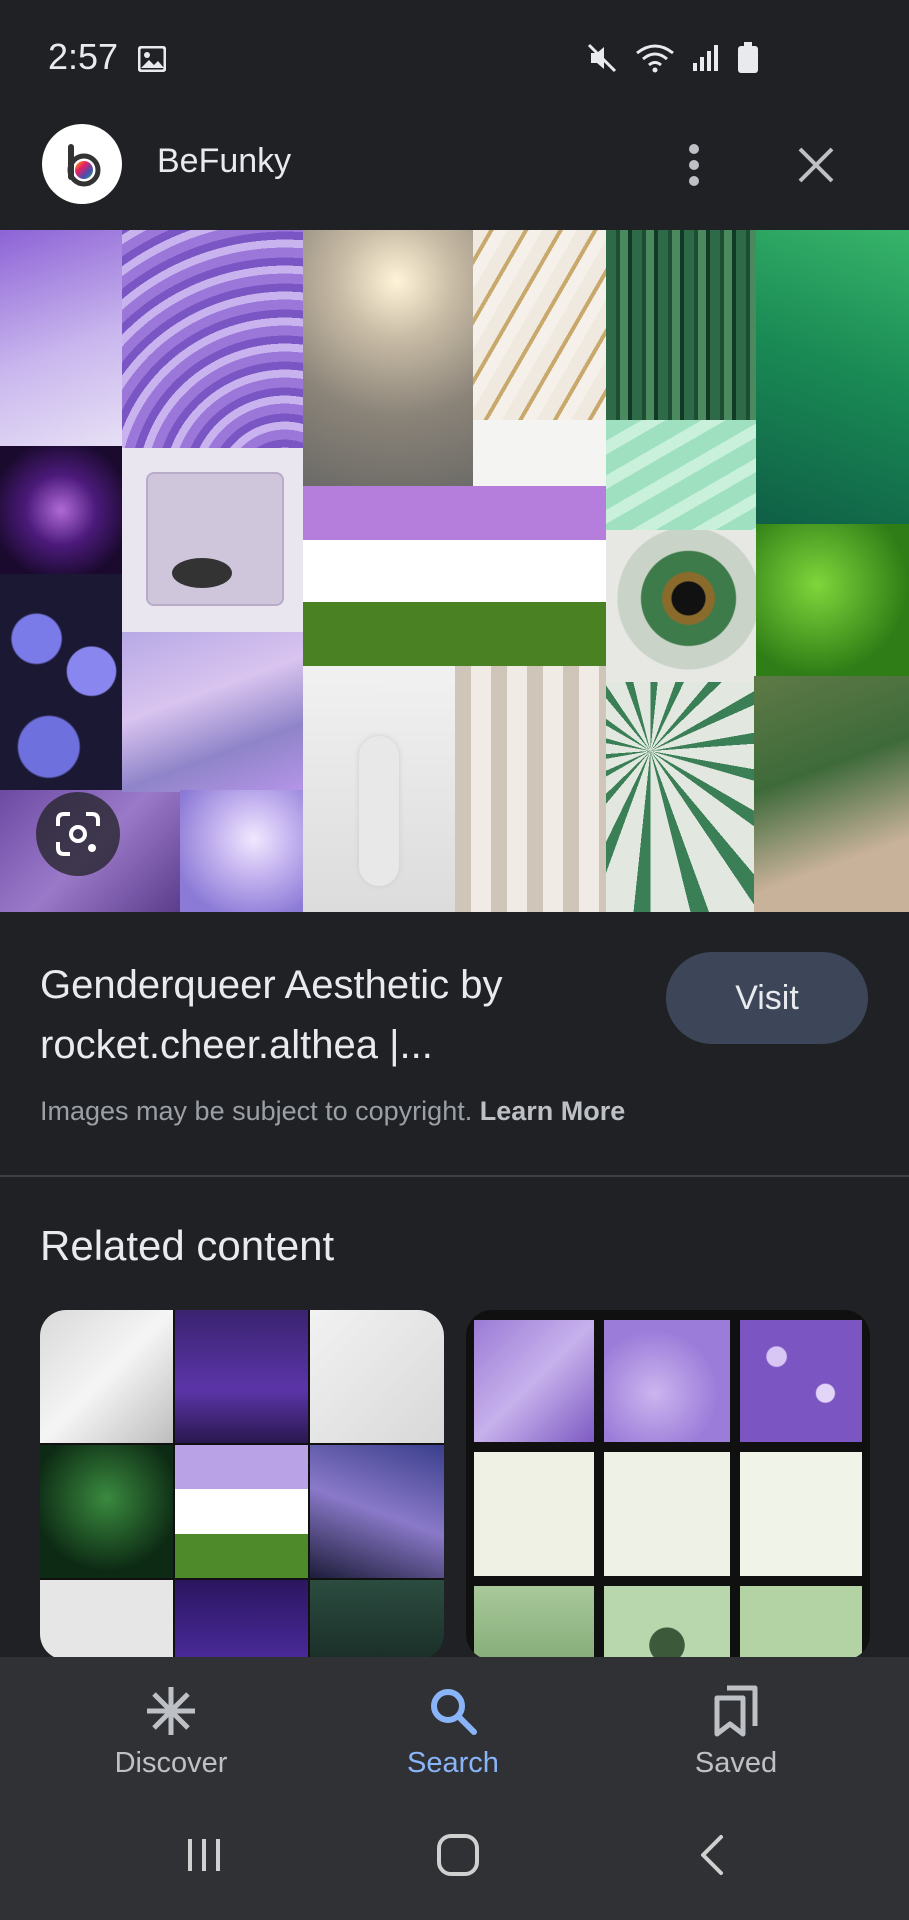 This screenshot has height=1920, width=909. I want to click on angel-wings-image, so click(539, 453).